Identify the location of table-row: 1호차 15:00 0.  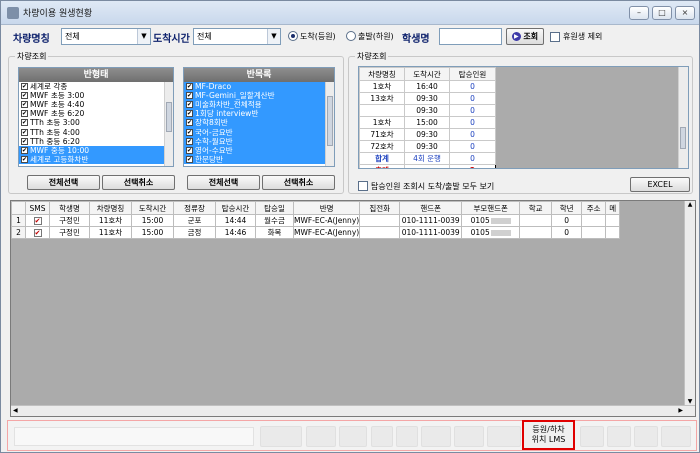
(427, 122).